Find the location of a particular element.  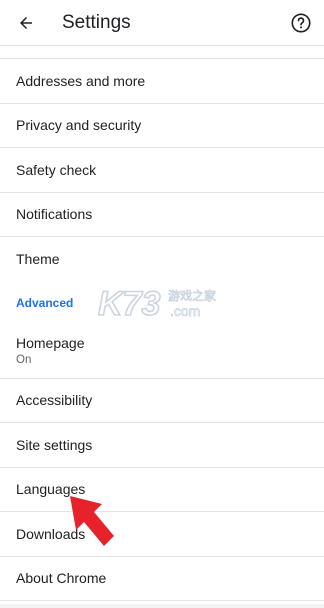

list-top-divider is located at coordinates (162, 52).